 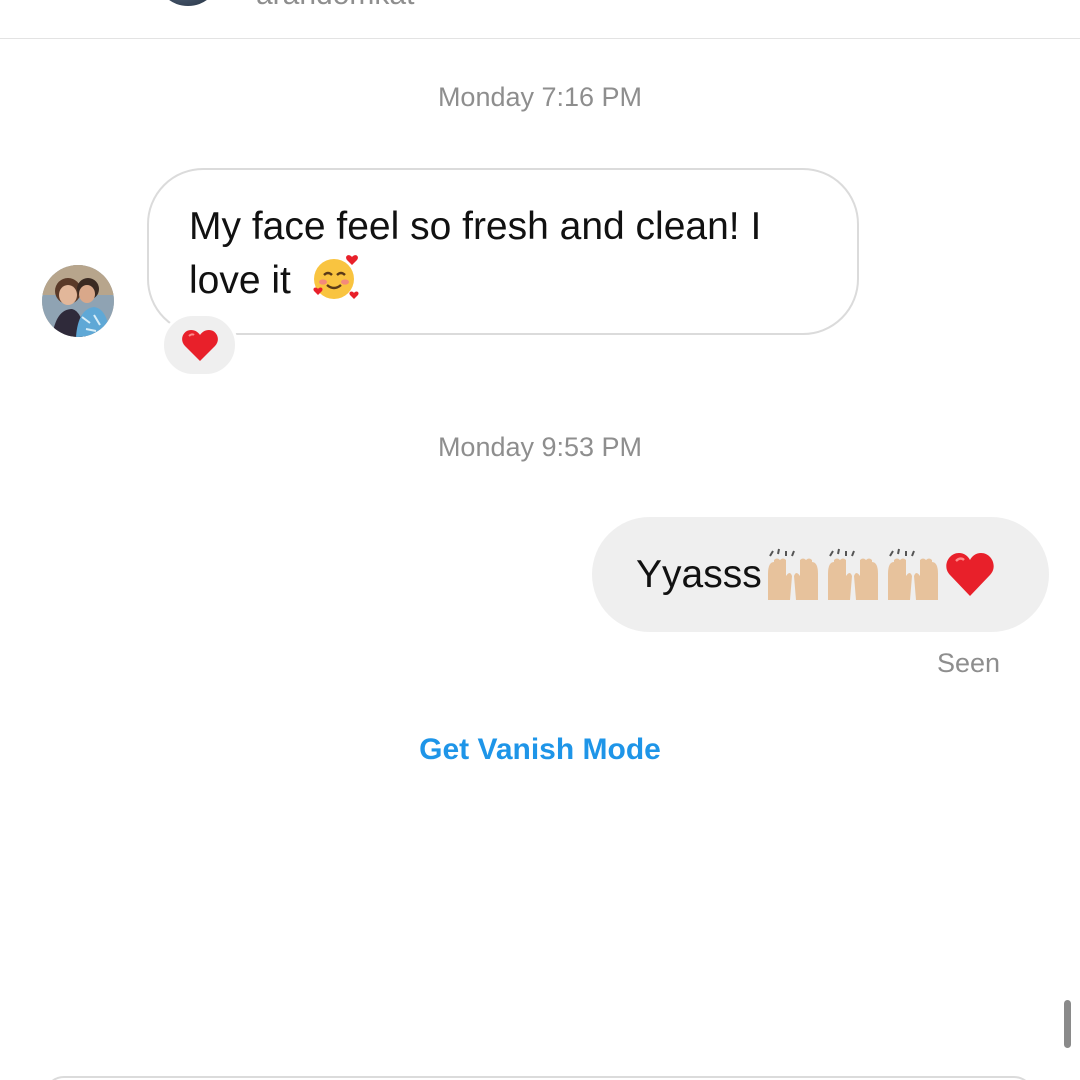 I want to click on timestamp-1: Monday 7:16 PM, so click(x=540, y=97).